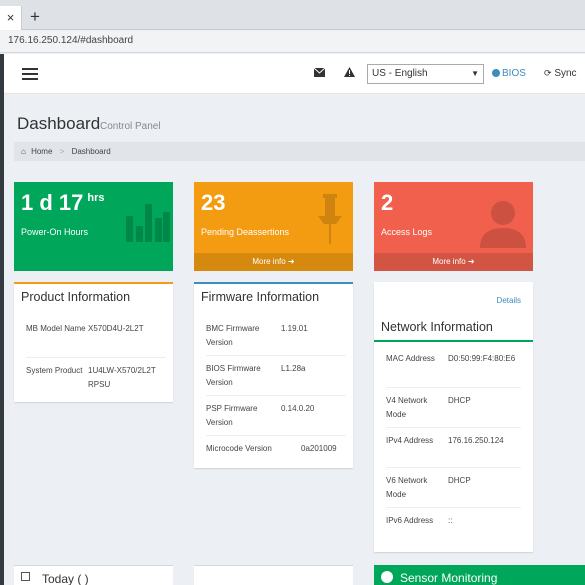 The image size is (585, 585). What do you see at coordinates (245, 232) in the screenshot?
I see `pending-label: Pending Deassertions` at bounding box center [245, 232].